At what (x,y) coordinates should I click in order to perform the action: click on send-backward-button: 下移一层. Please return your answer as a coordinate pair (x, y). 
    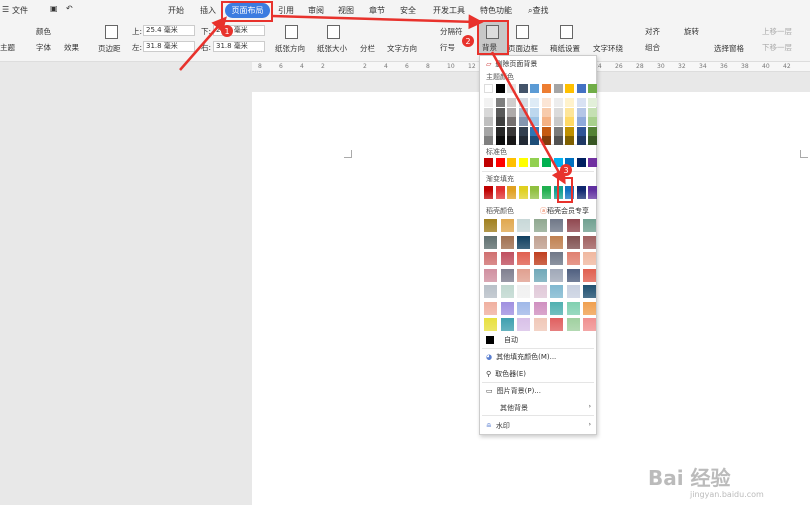
    Looking at the image, I should click on (777, 47).